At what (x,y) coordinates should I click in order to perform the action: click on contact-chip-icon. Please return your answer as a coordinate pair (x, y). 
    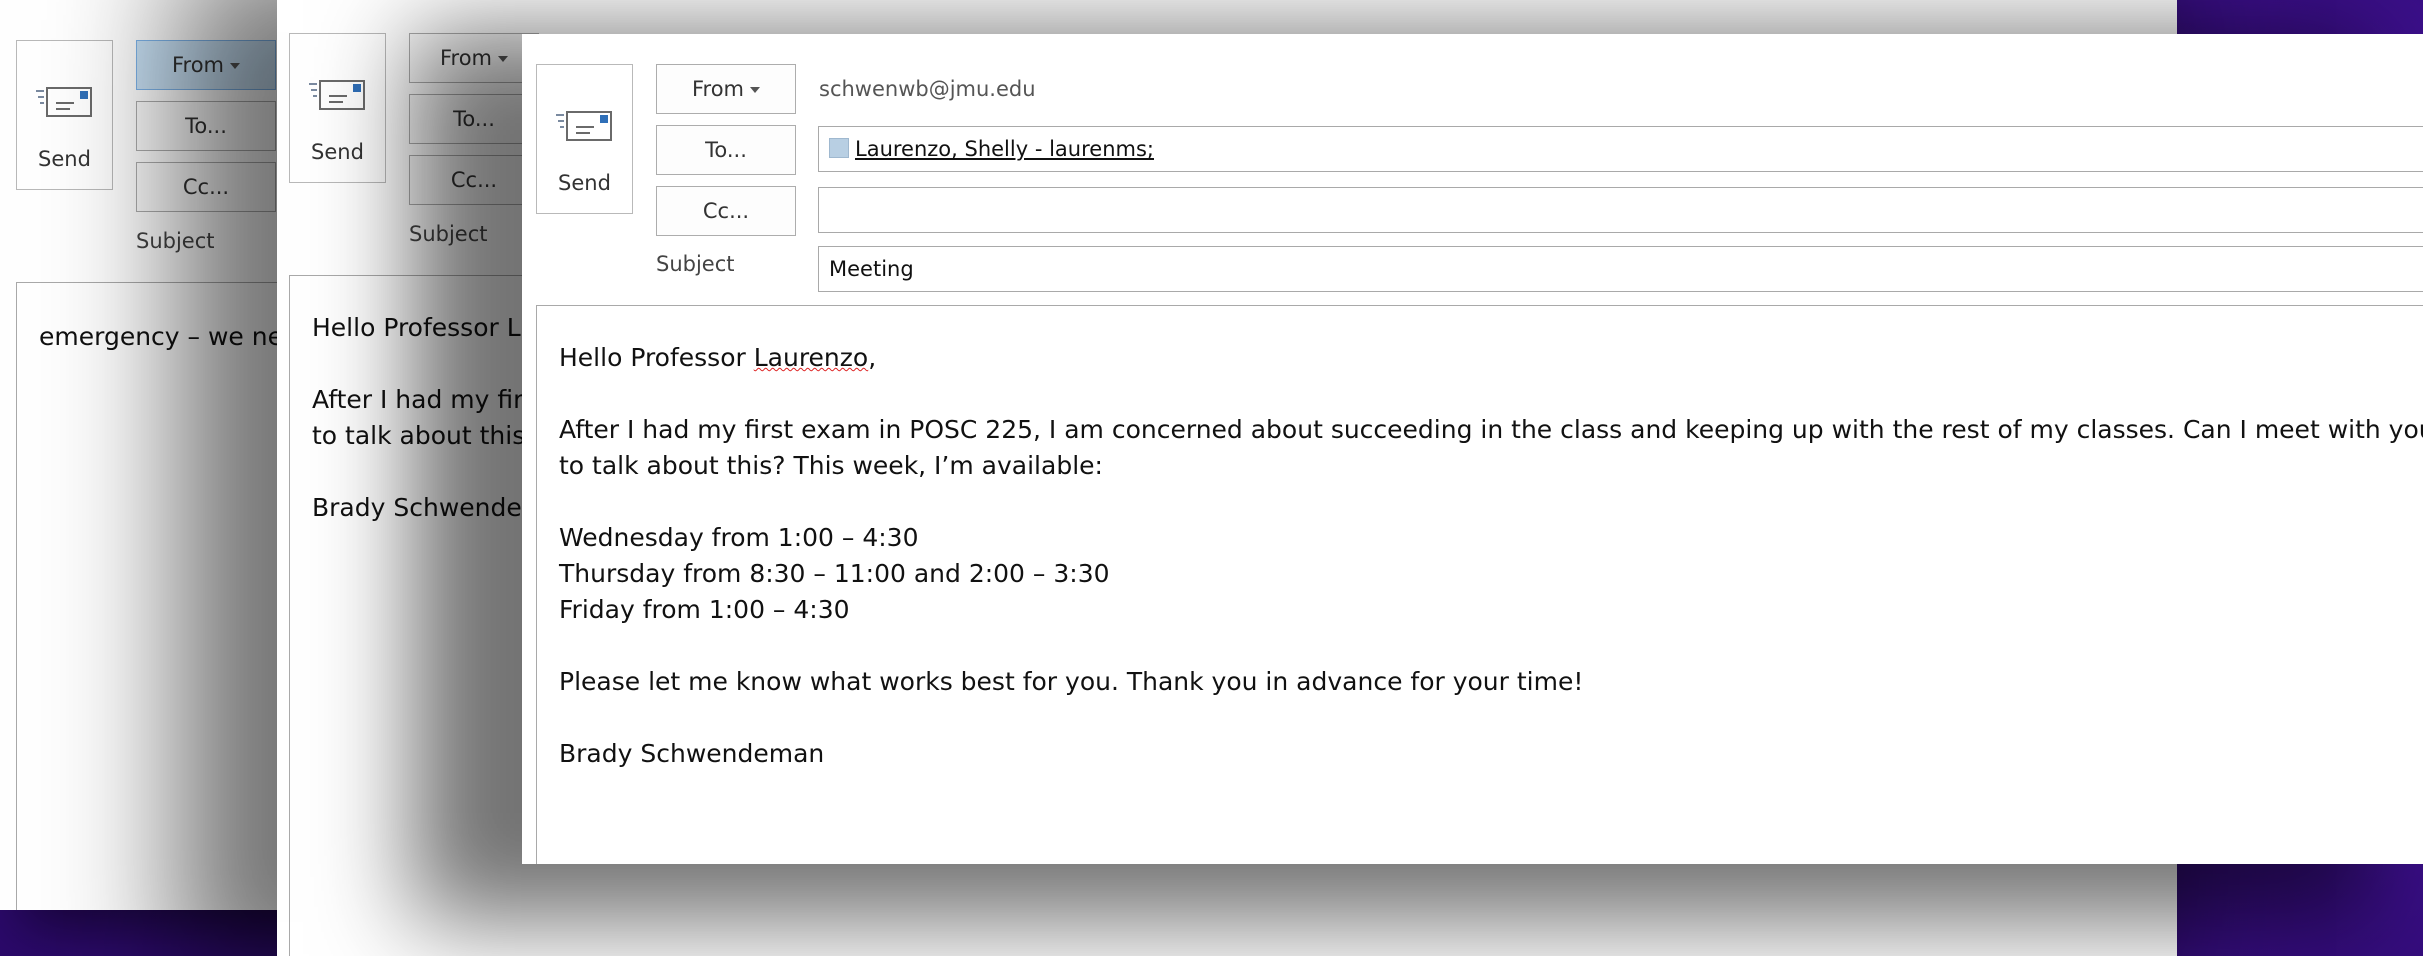
    Looking at the image, I should click on (839, 148).